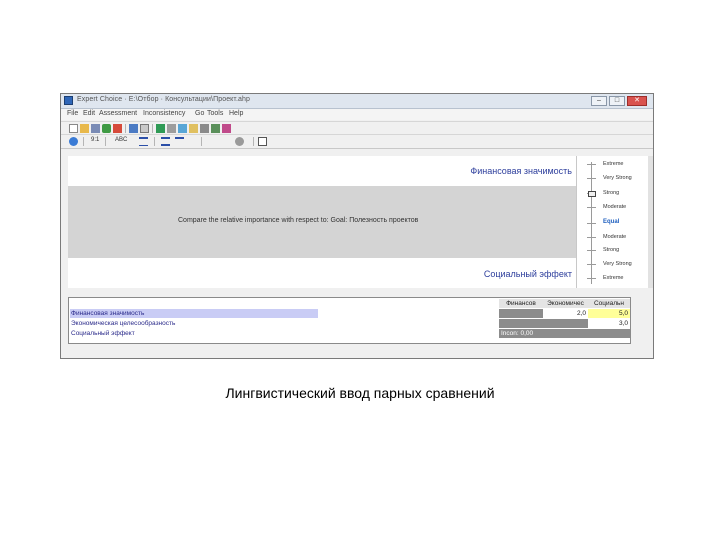 The image size is (720, 540). Describe the element at coordinates (609, 303) in the screenshot. I see `matrix-column-header: Социальн` at that location.